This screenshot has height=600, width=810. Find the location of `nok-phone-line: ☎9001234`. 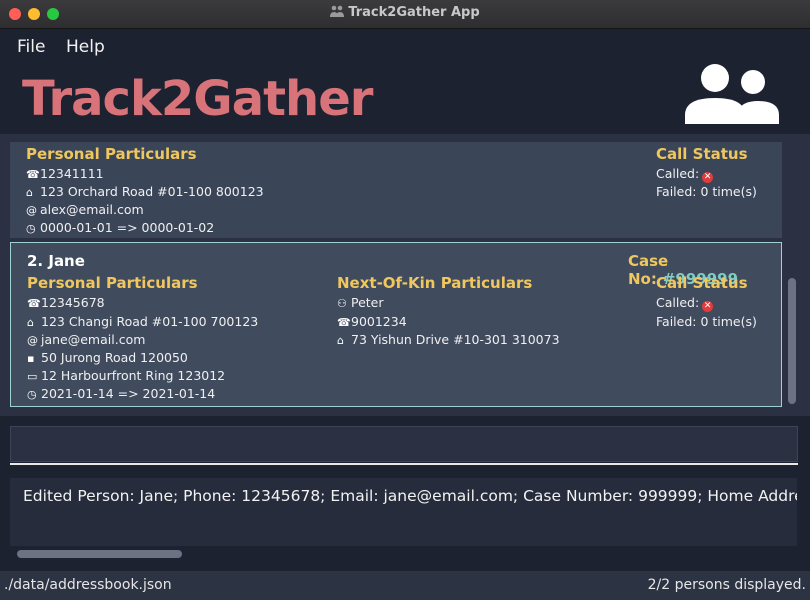

nok-phone-line: ☎9001234 is located at coordinates (372, 321).